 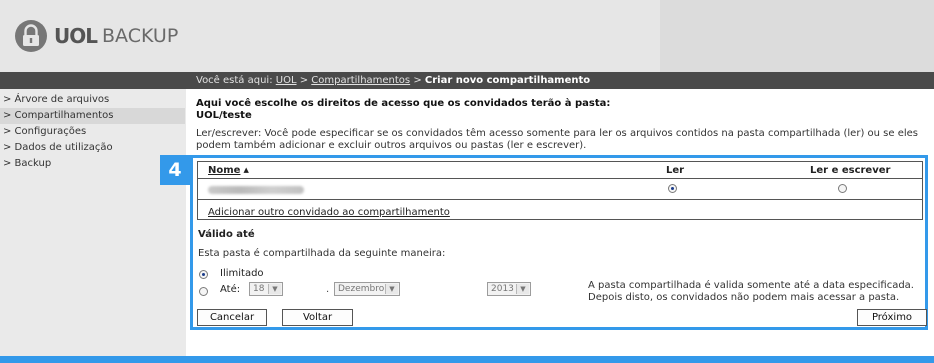 I want to click on column-header-name-label: Nome, so click(x=224, y=170).